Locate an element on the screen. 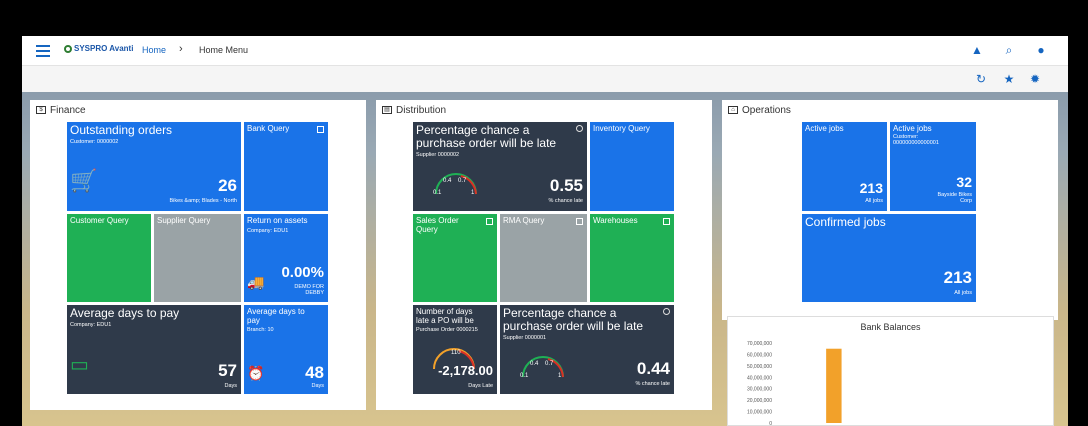 This screenshot has width=1088, height=426. chevron-right-icon: › is located at coordinates (181, 49).